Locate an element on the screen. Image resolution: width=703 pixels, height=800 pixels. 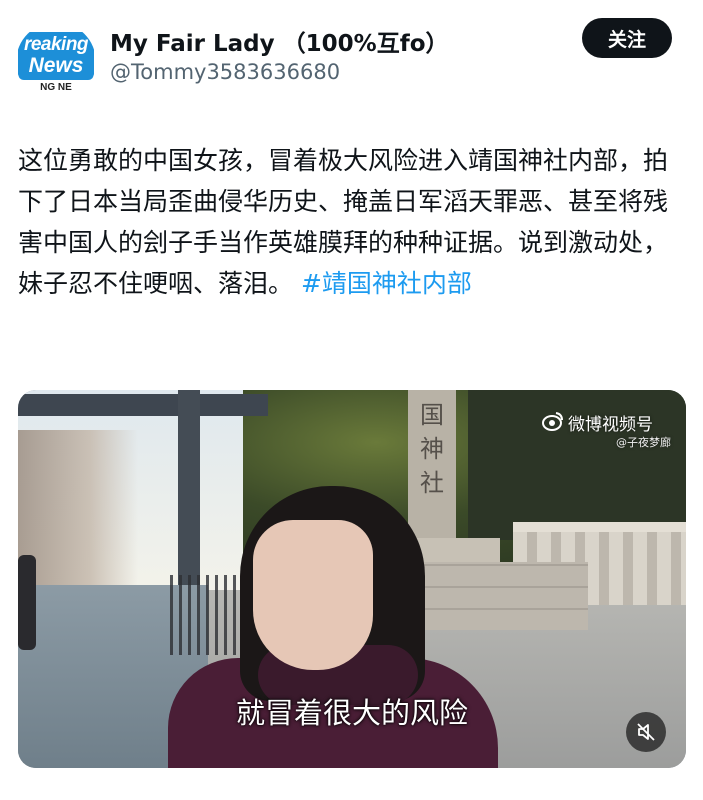
logo-text-line2: News is located at coordinates (56, 65).